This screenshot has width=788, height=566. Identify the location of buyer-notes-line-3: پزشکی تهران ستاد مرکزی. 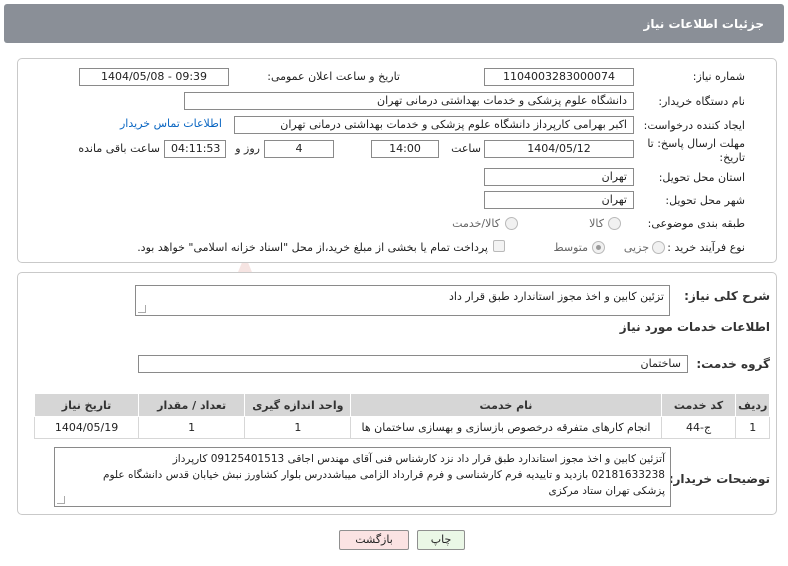
(606, 491).